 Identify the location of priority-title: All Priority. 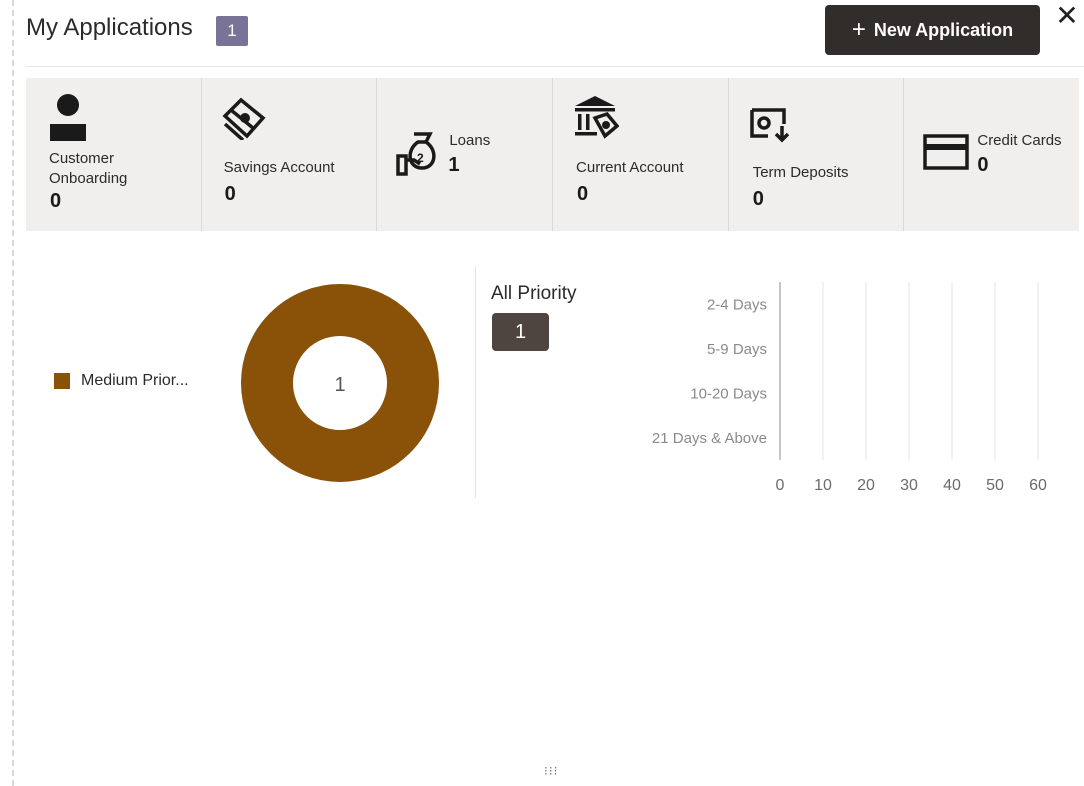
(534, 293).